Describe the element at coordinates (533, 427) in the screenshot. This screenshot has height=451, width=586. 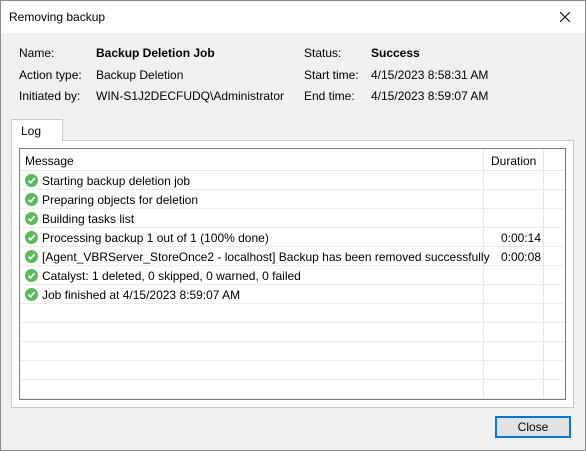
I see `close-button: Close` at that location.